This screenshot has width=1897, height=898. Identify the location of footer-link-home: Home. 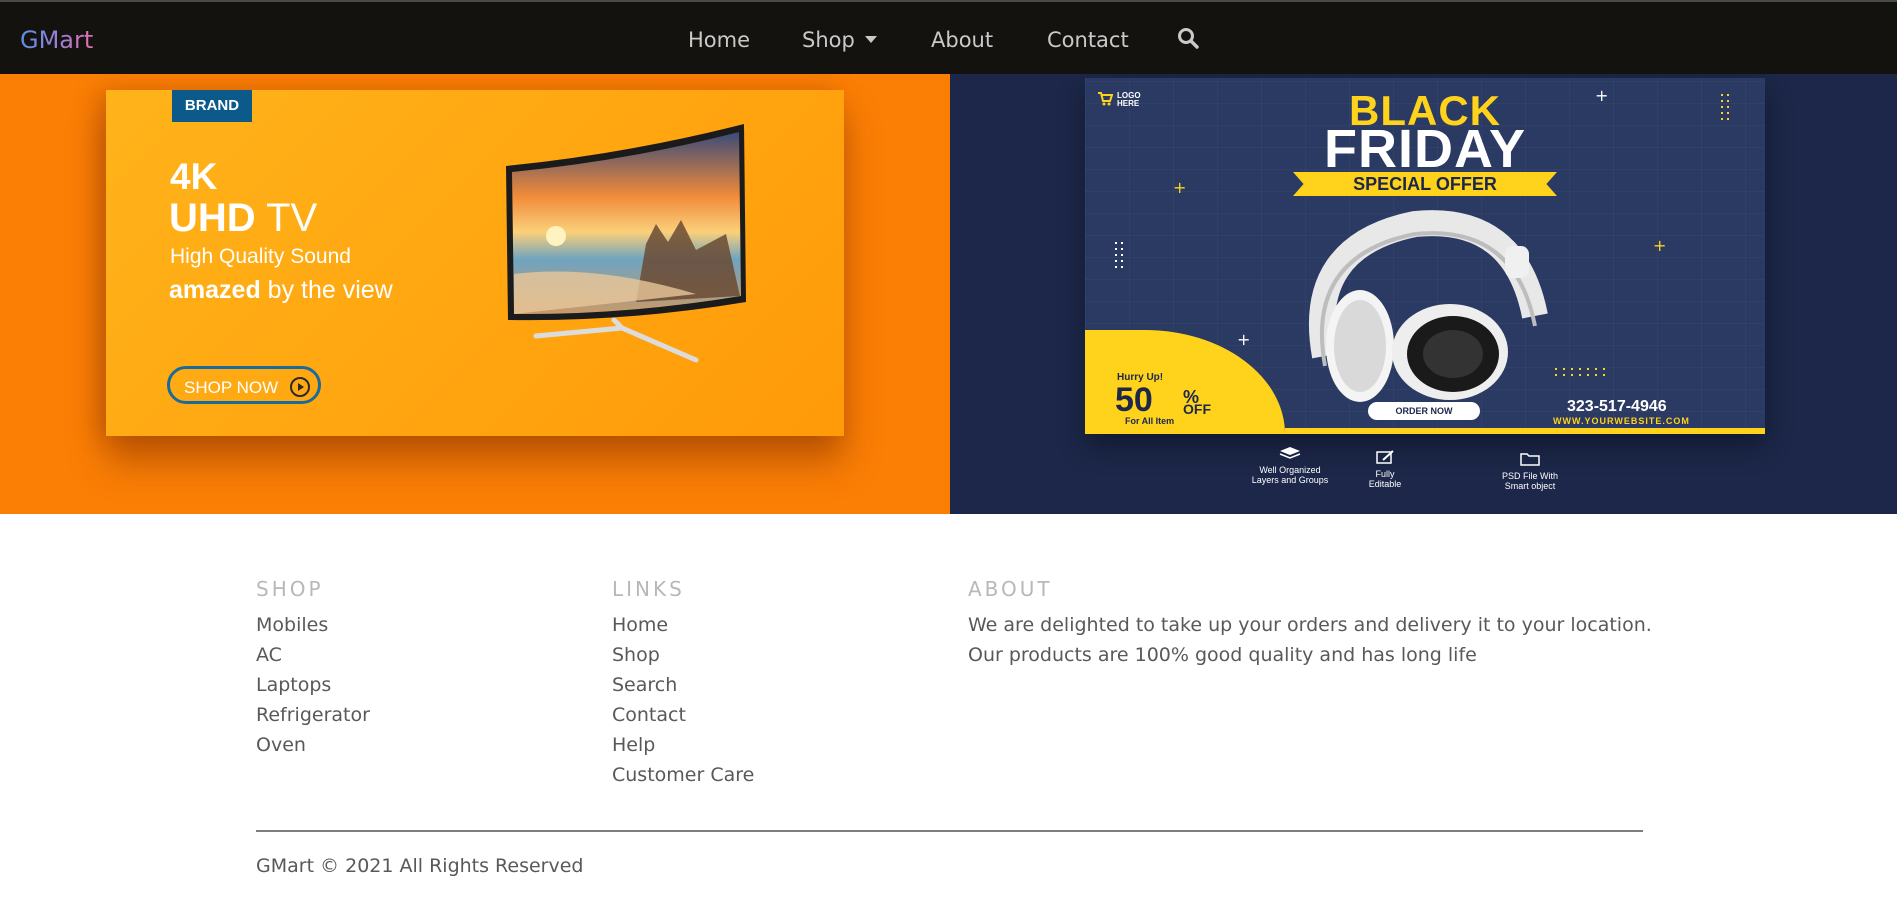
(640, 625).